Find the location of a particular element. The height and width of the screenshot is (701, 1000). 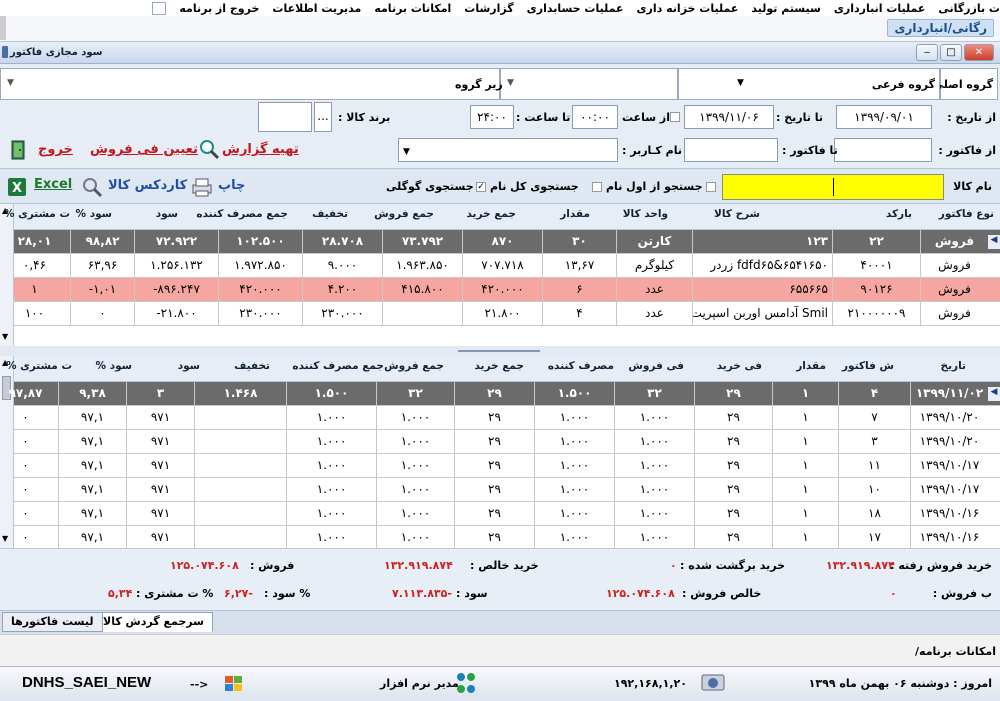

col-header: بارکد is located at coordinates (899, 214).